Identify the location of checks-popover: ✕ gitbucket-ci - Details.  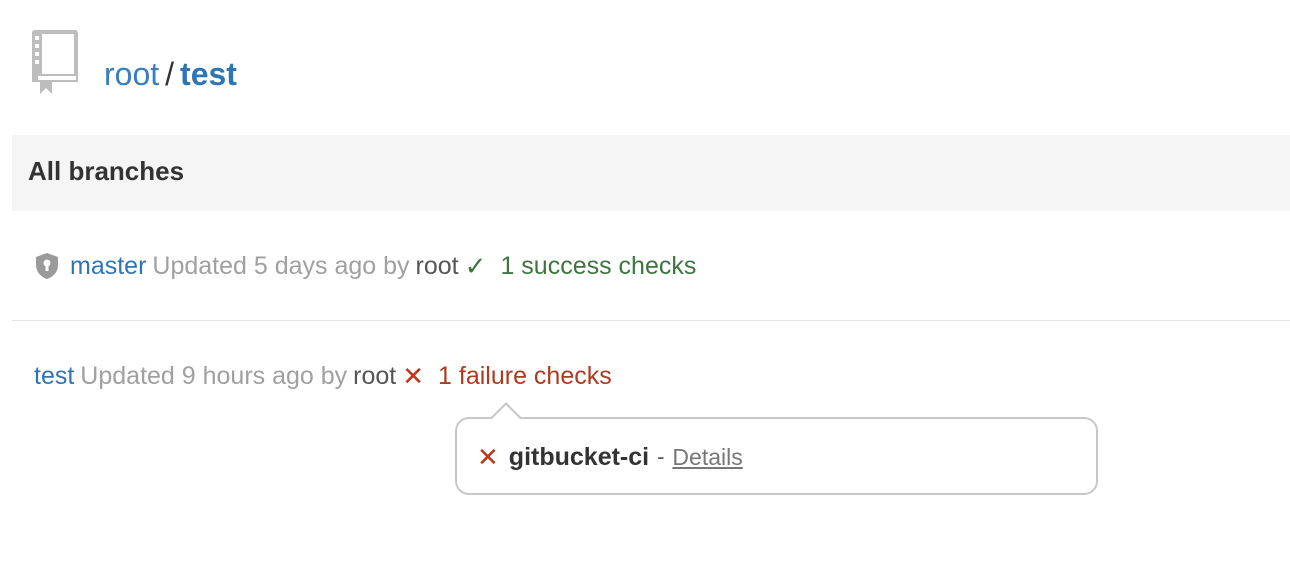
(776, 448).